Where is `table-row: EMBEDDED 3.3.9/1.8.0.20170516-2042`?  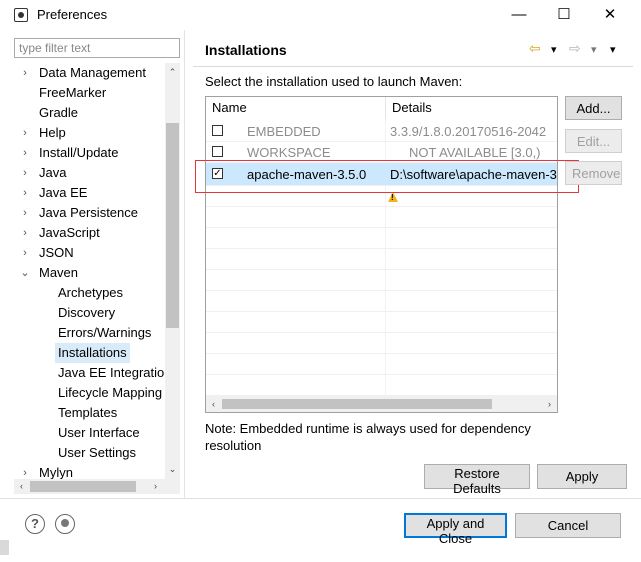 table-row: EMBEDDED 3.3.9/1.8.0.20170516-2042 is located at coordinates (381, 131).